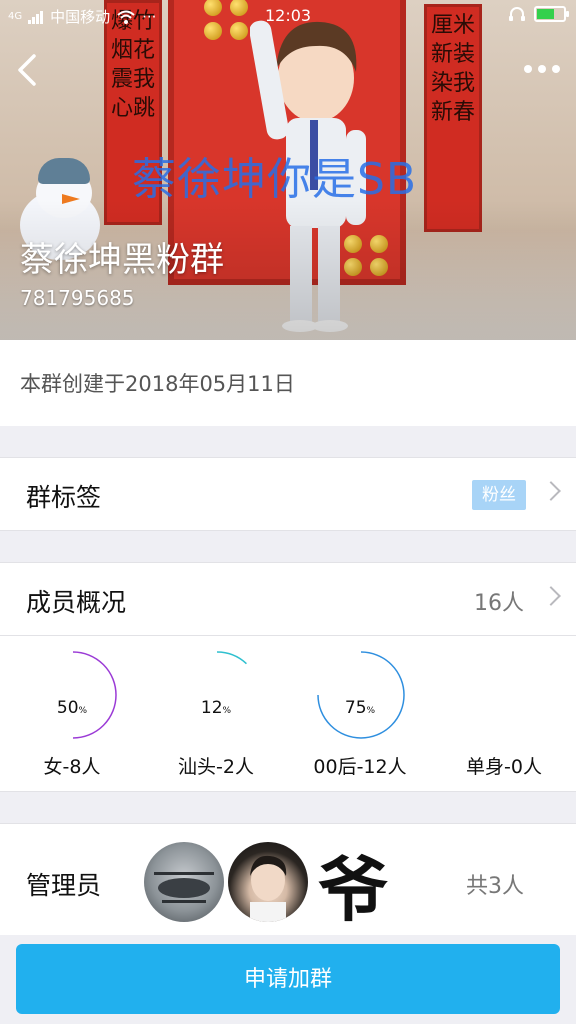  I want to click on banner-overlay-text: 蔡徐坤你是SB, so click(275, 179).